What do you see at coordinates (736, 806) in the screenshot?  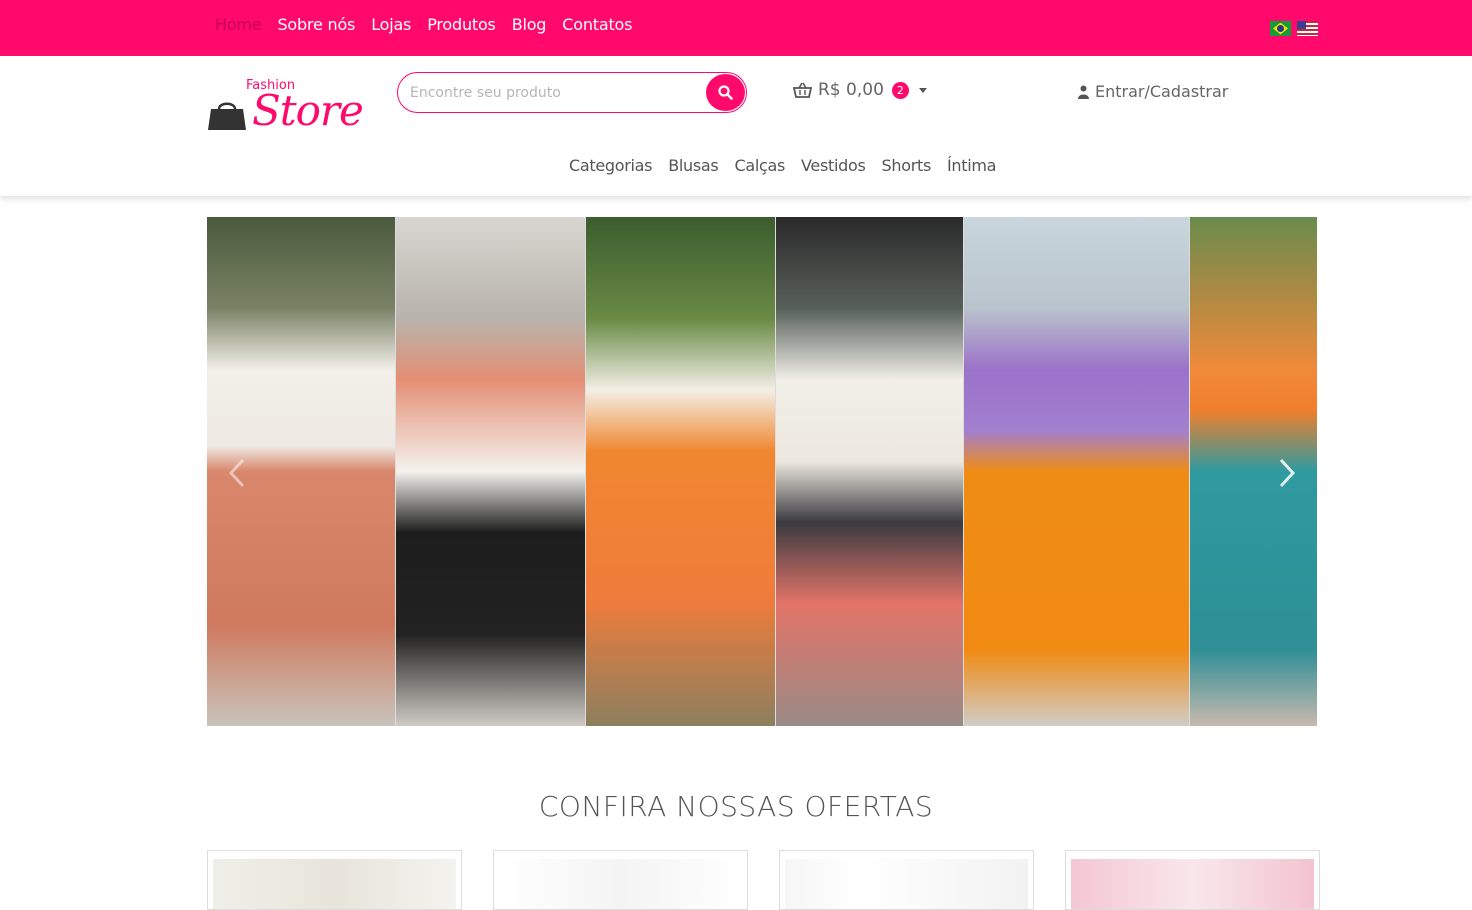 I see `offers-heading: CONFIRA NOSSAS OFERTAS` at bounding box center [736, 806].